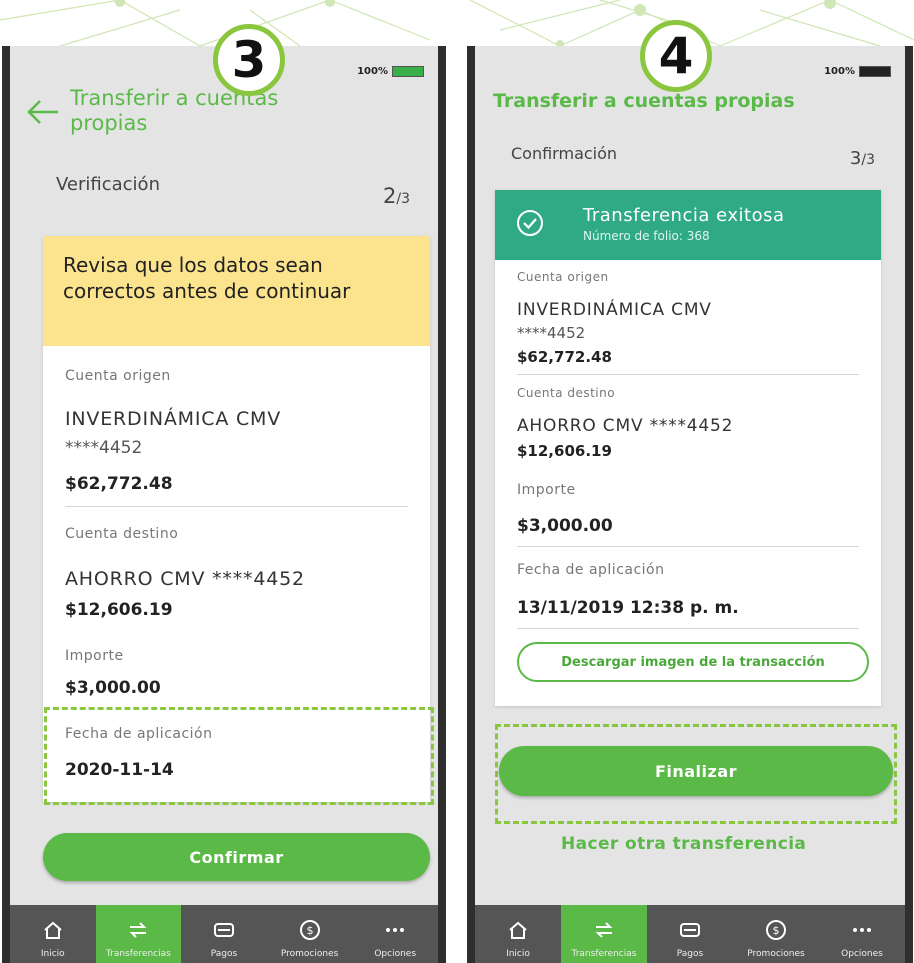 The width and height of the screenshot is (914, 963). What do you see at coordinates (684, 215) in the screenshot?
I see `success-title: Transferencia exitosa` at bounding box center [684, 215].